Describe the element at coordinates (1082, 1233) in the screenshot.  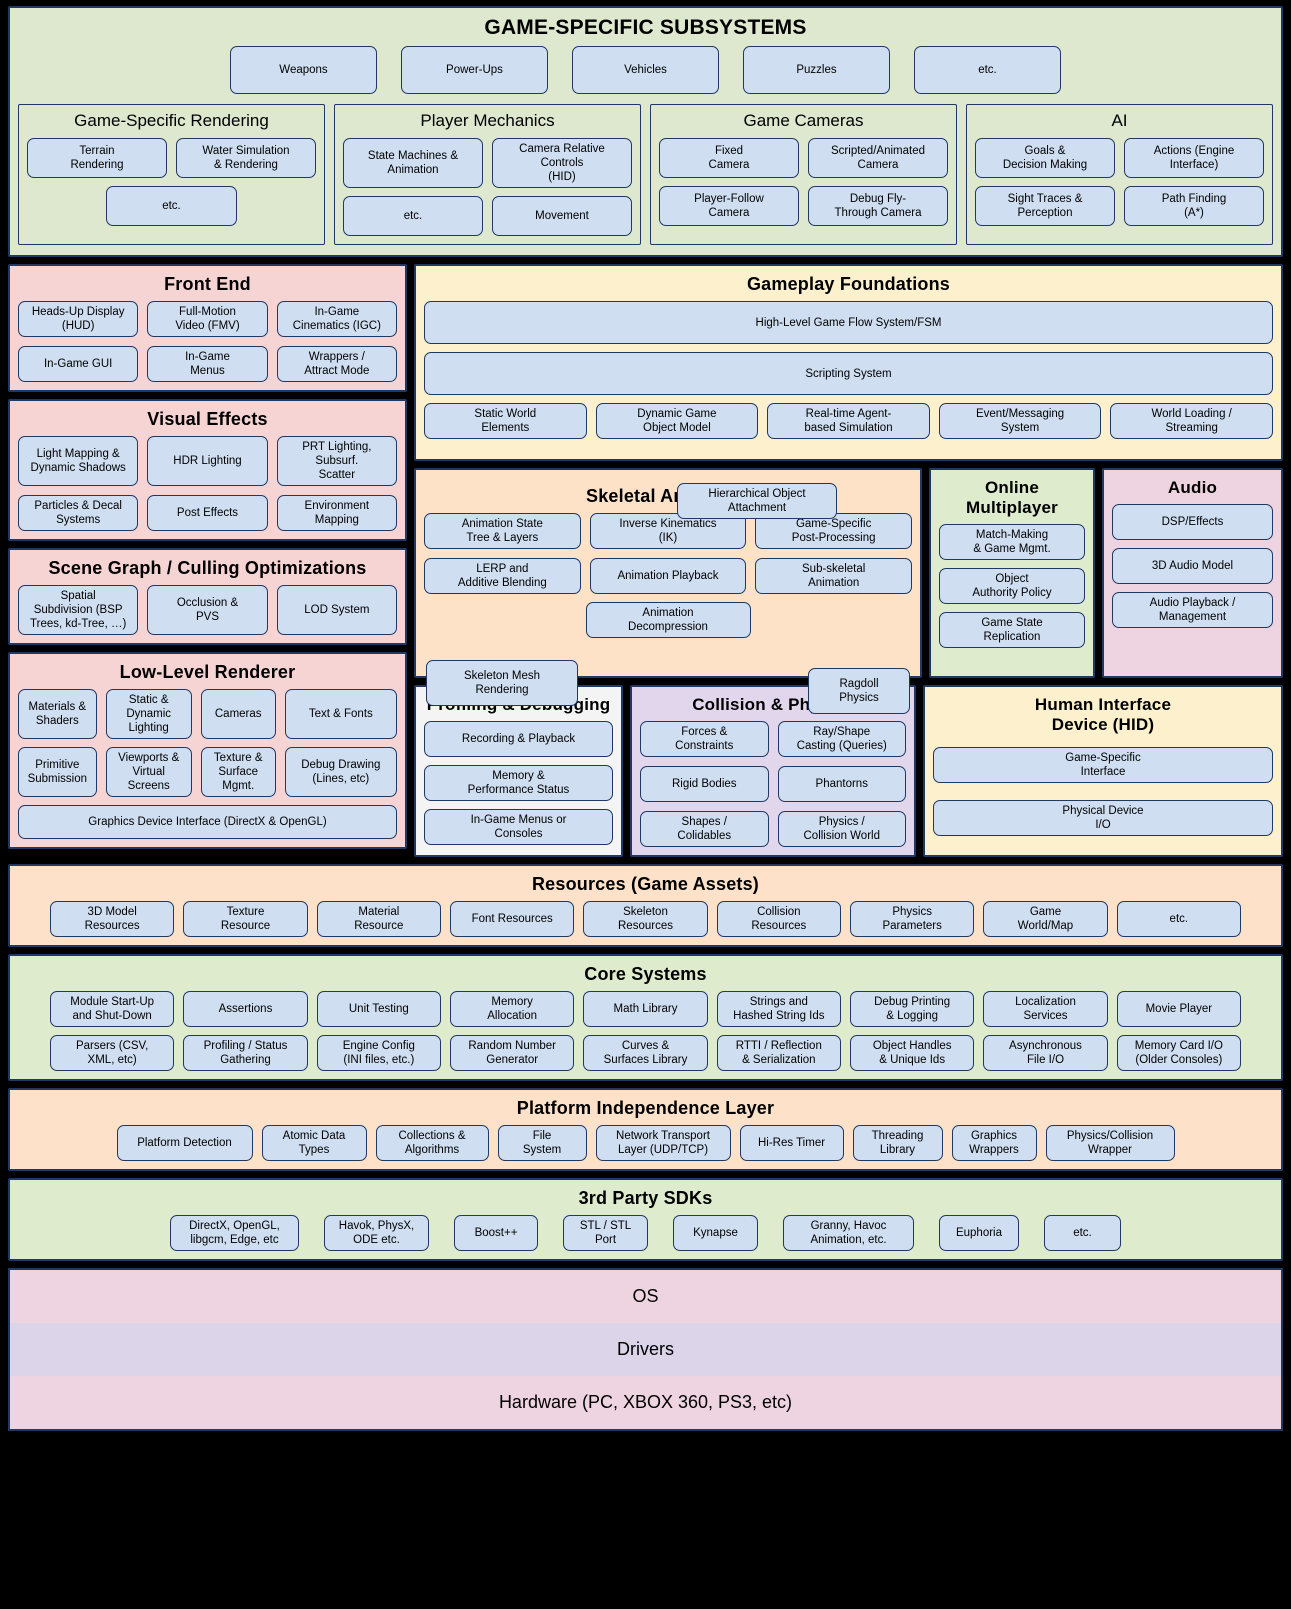
I see `sdk-item: etc.` at that location.